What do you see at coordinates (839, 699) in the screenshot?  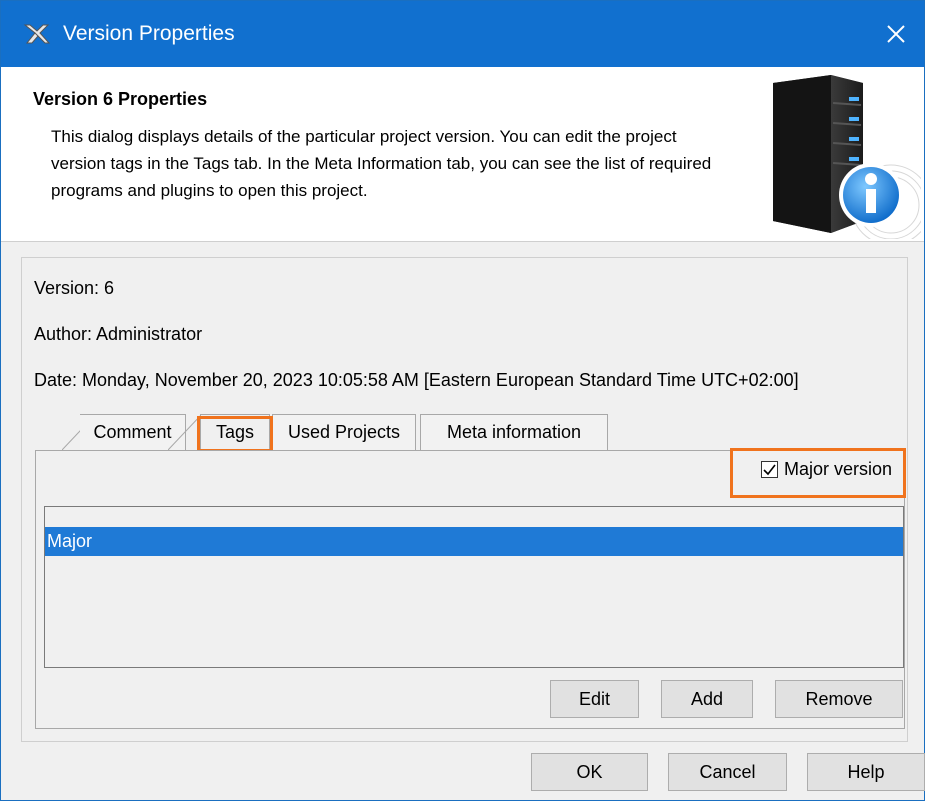 I see `remove-button: Remove` at bounding box center [839, 699].